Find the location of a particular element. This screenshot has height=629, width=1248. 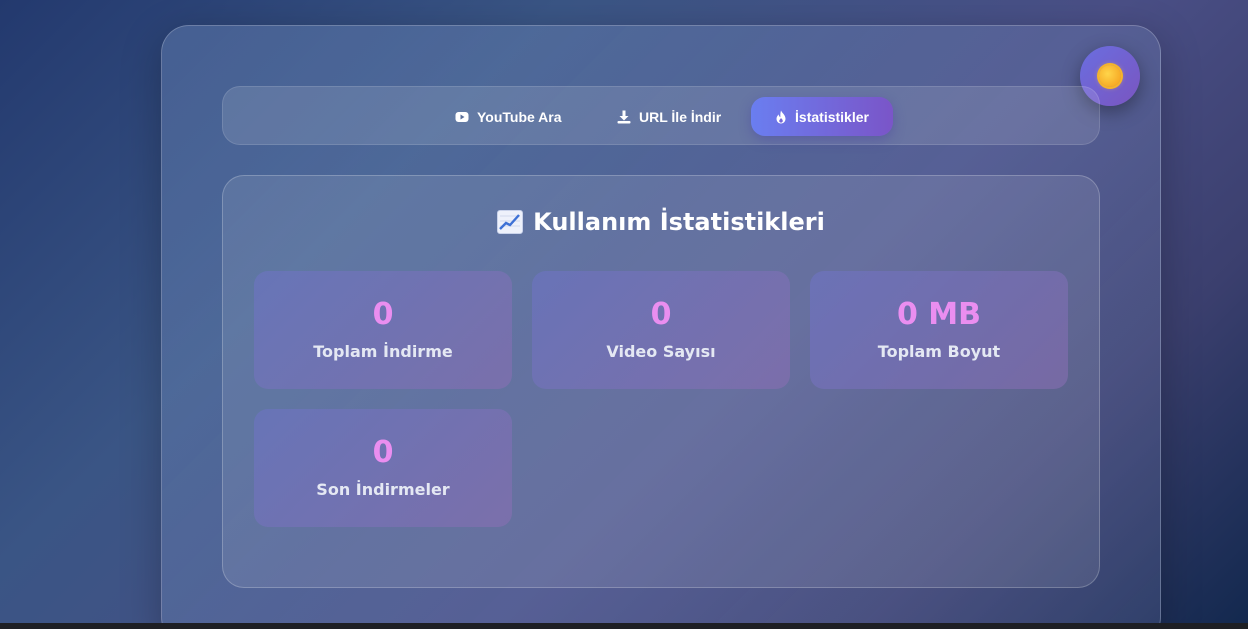

youtube-icon is located at coordinates (462, 116).